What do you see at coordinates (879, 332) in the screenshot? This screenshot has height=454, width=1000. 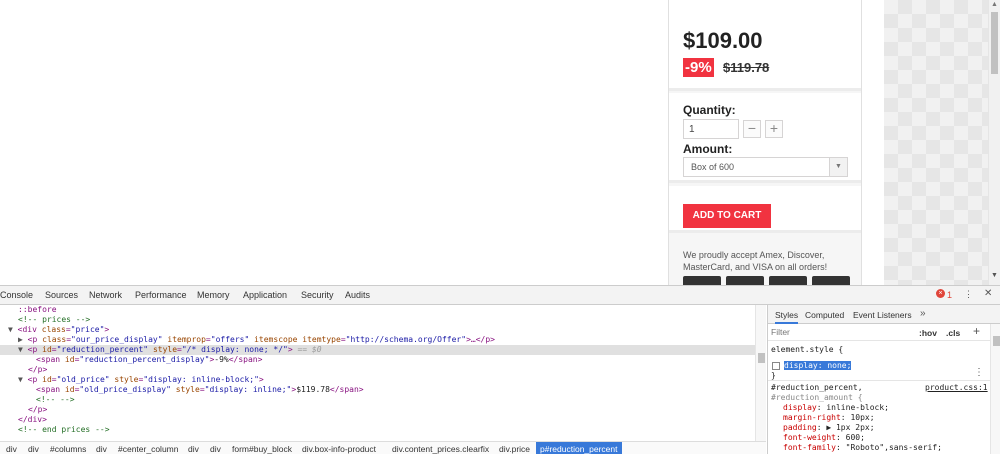 I see `styles-filter-row: :hov .cls +` at bounding box center [879, 332].